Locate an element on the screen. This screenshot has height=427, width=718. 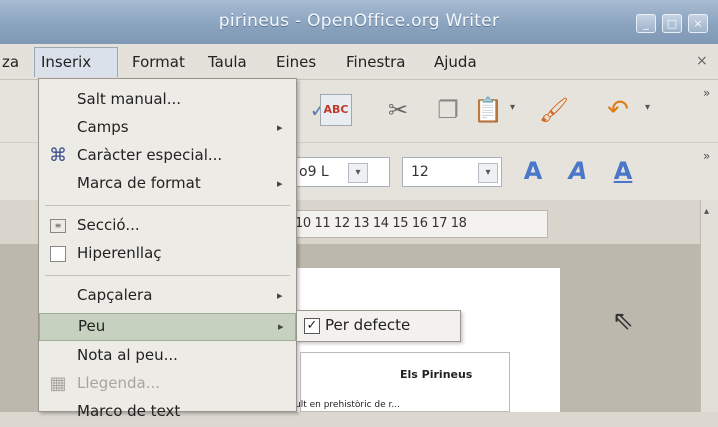
menu-item-label: Marco de text is located at coordinates (129, 411).